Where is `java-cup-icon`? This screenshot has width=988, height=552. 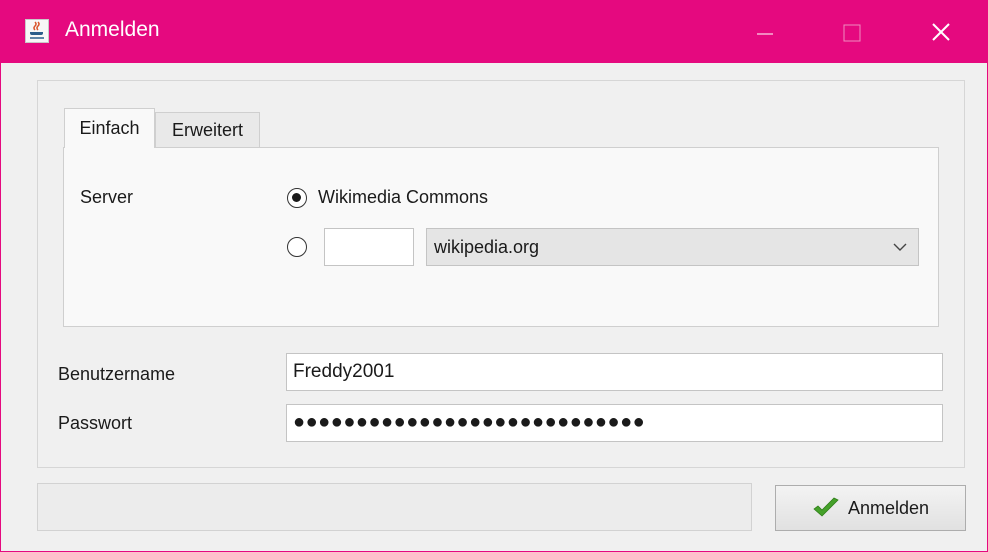
java-cup-icon is located at coordinates (37, 31).